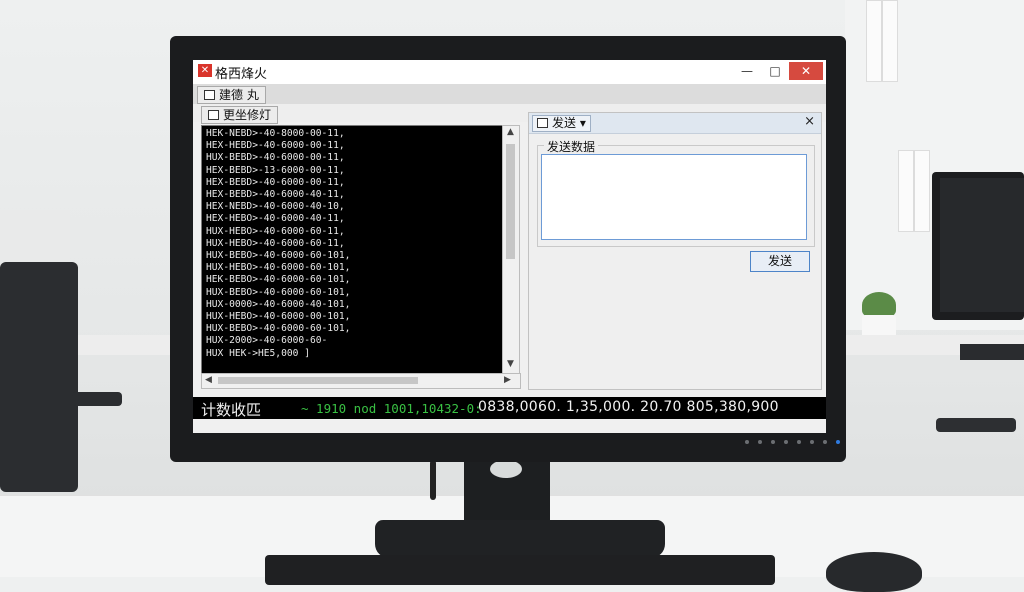  What do you see at coordinates (275, 195) in the screenshot?
I see `terminal-line: HEX-BEBD>-40-6000-40-11,` at bounding box center [275, 195].